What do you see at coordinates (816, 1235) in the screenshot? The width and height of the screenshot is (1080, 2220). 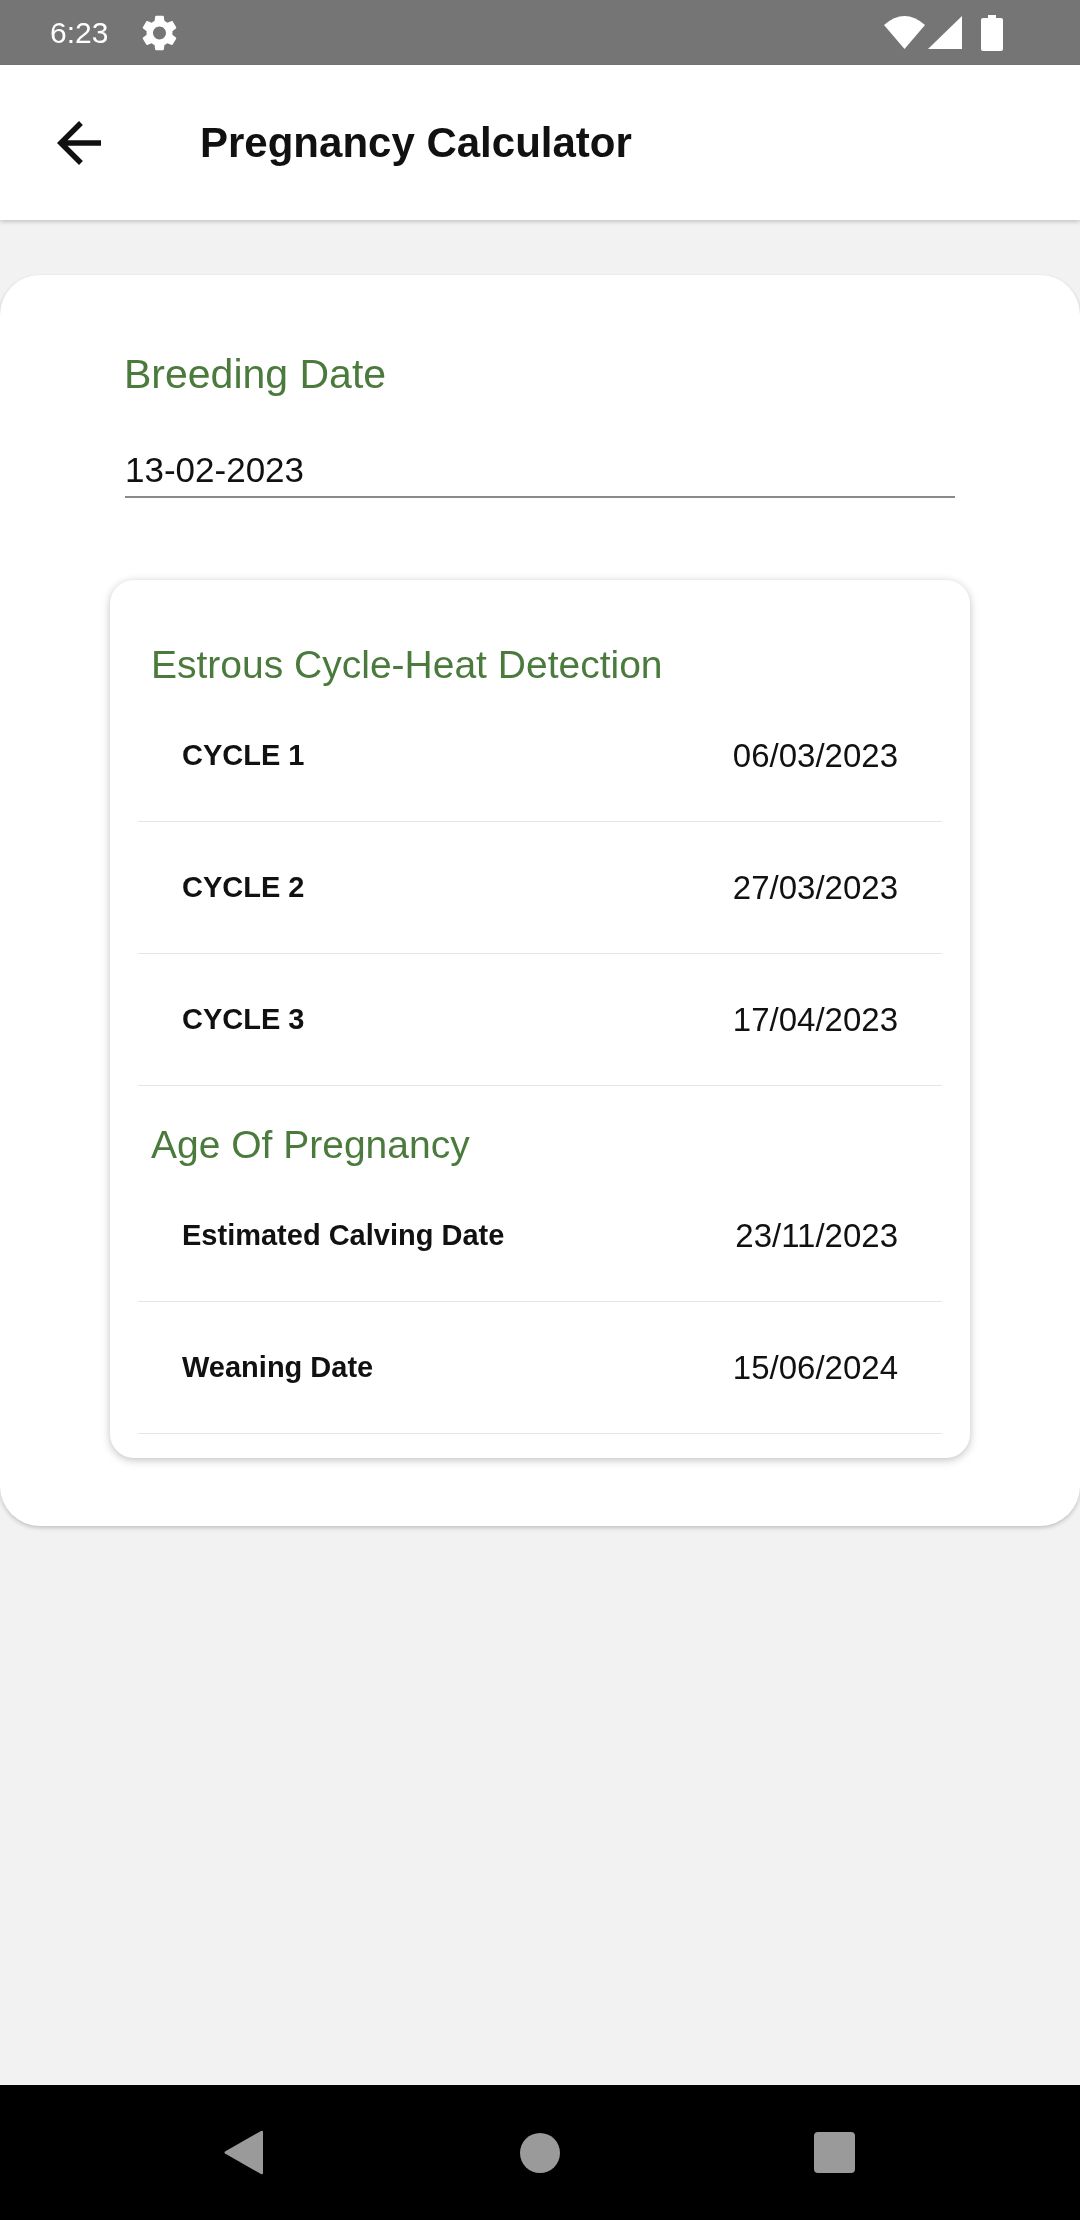 I see `row-date: 23/11/2023` at bounding box center [816, 1235].